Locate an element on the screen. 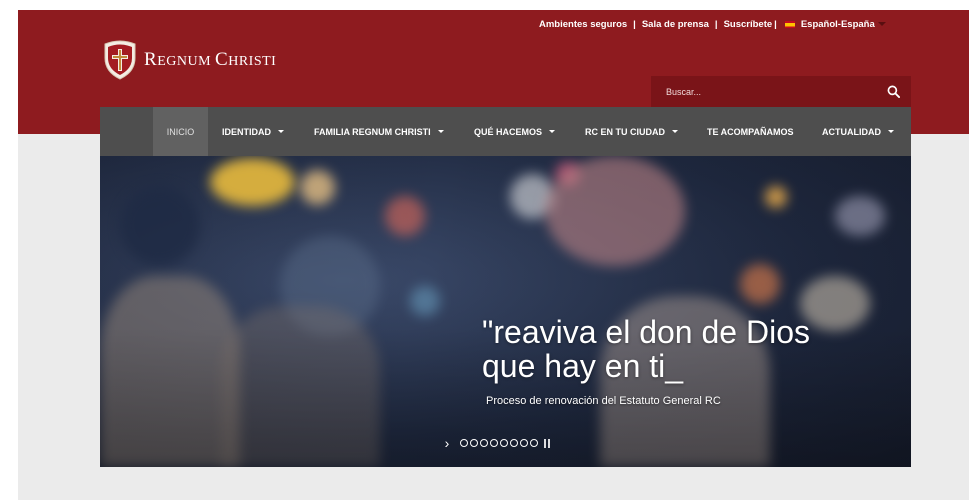 The height and width of the screenshot is (500, 969). nav-item-inicio: INICIO is located at coordinates (180, 131).